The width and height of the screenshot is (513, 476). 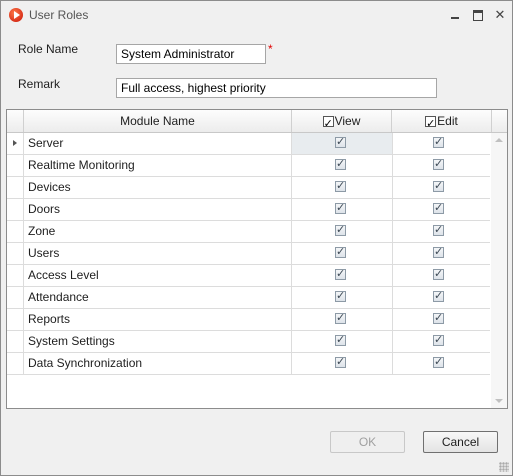 I want to click on module-name-cell: Reports, so click(x=159, y=319).